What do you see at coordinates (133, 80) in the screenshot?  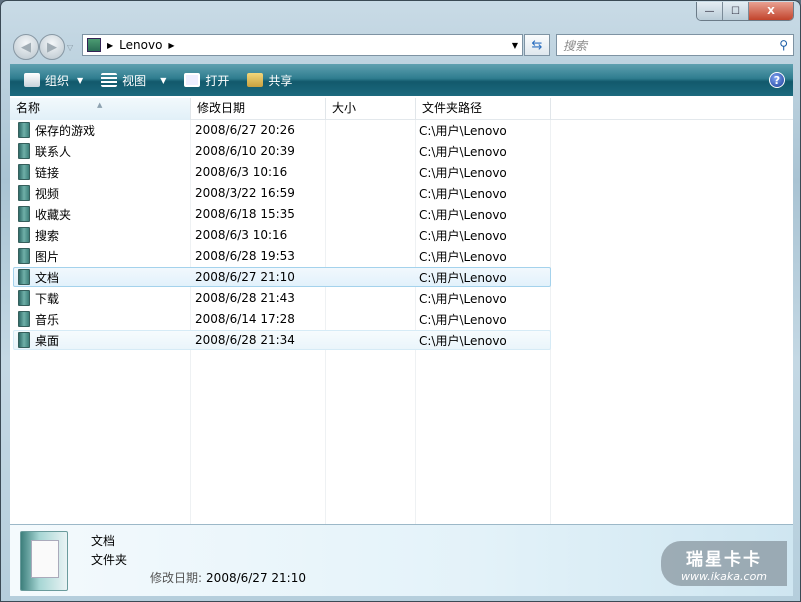 I see `views-button: 视图 ▼` at bounding box center [133, 80].